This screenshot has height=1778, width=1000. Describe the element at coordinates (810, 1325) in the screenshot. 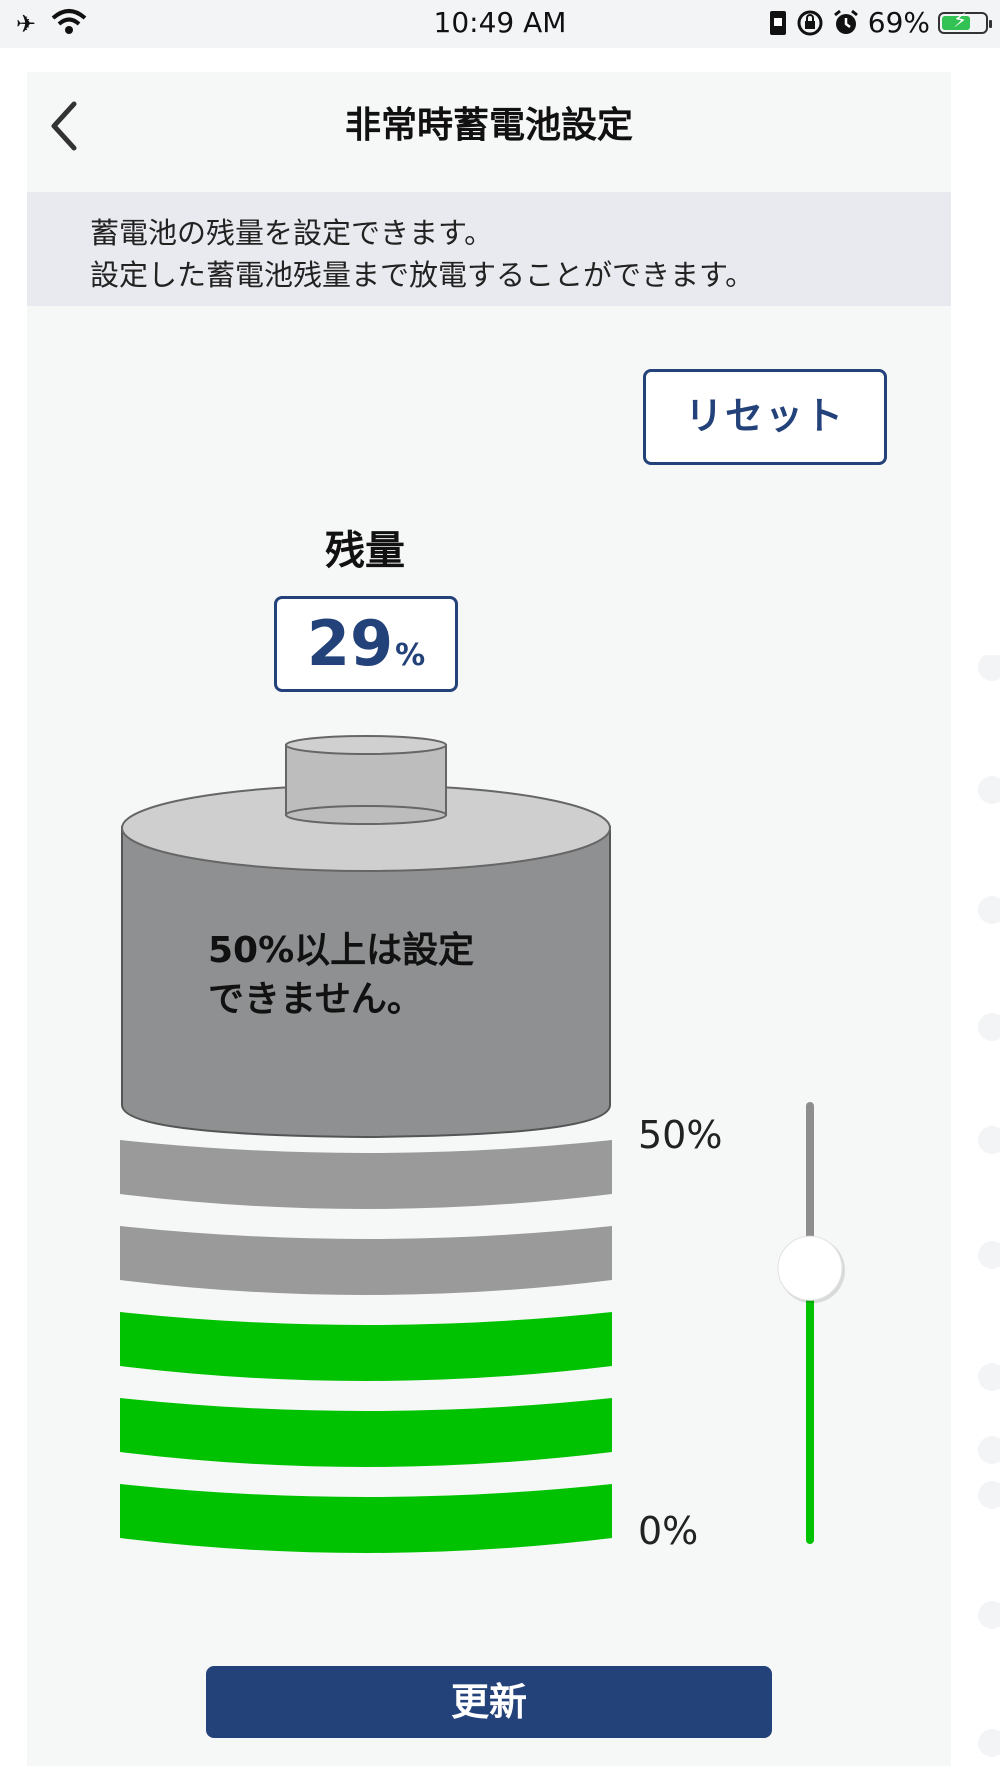

I see `remaining-slider` at that location.